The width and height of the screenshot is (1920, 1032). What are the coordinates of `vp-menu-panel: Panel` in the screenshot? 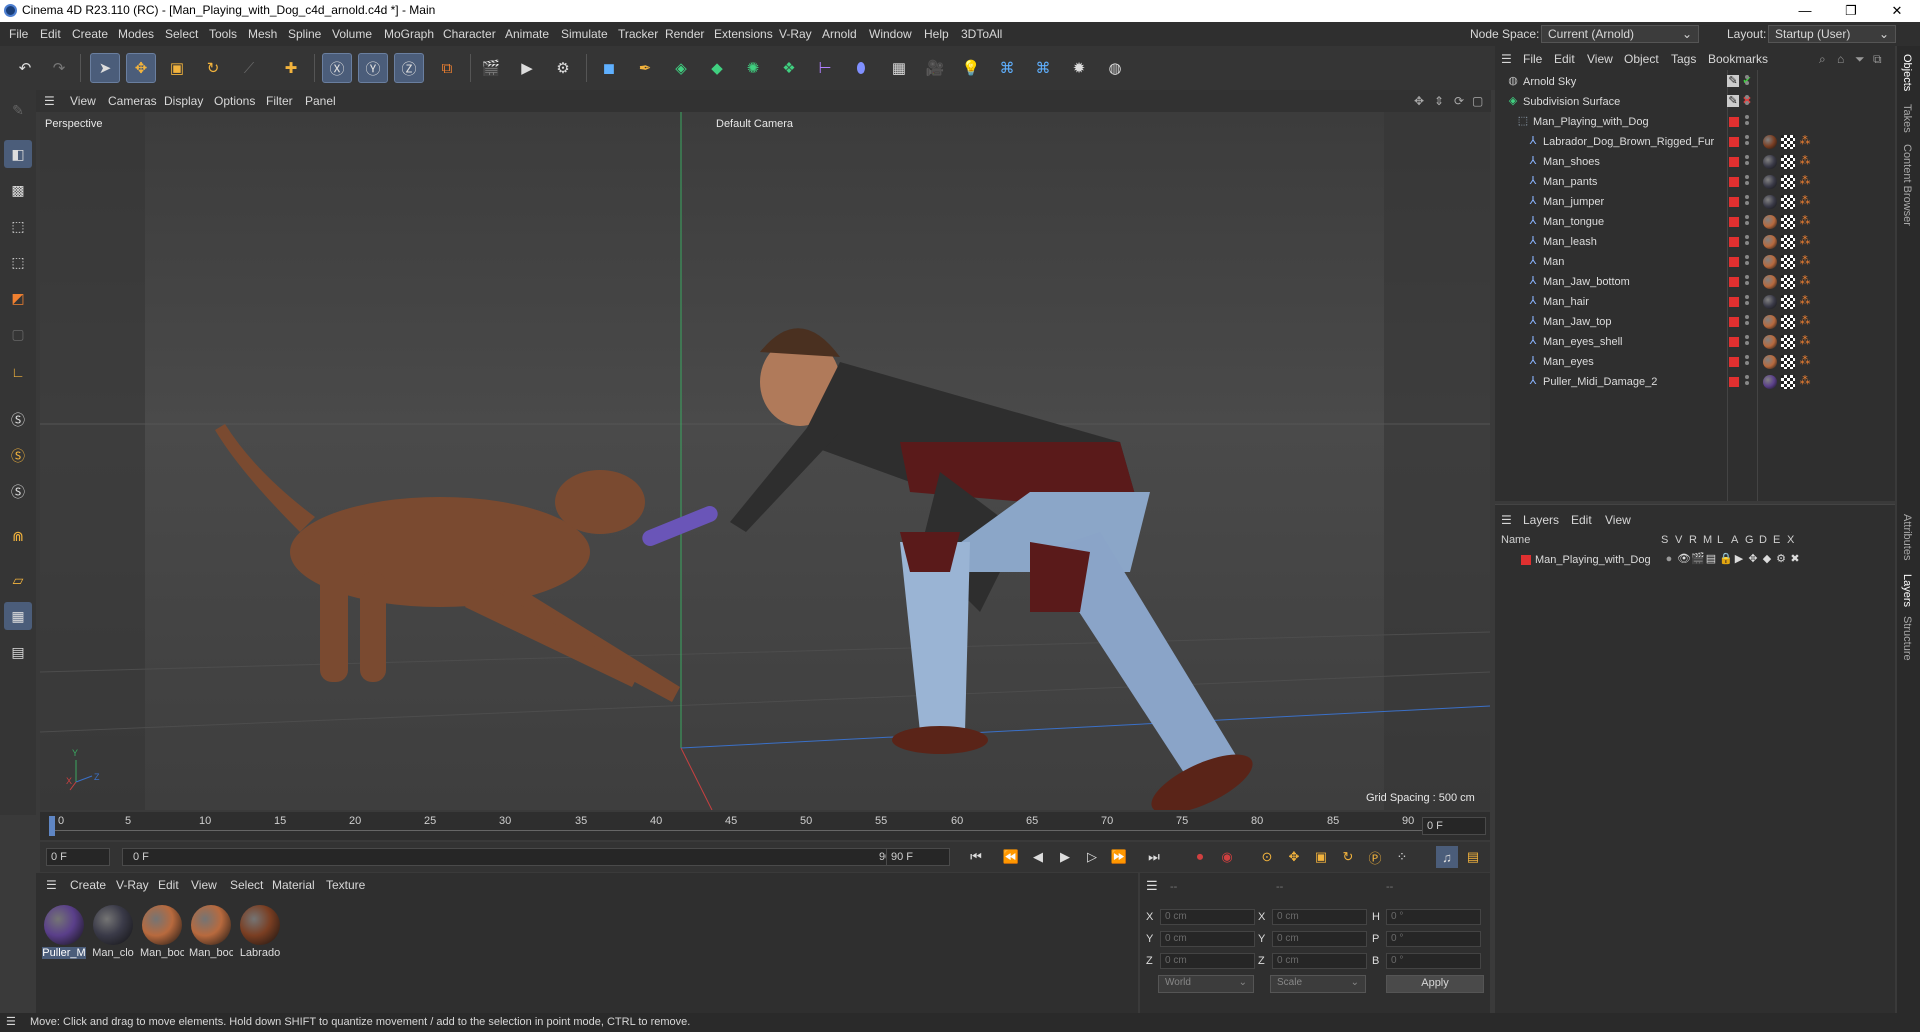 It's located at (320, 101).